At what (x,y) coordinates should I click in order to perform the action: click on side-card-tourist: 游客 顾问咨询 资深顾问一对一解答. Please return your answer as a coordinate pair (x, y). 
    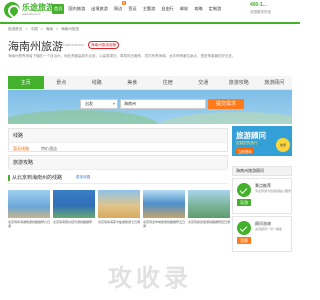
    Looking at the image, I should click on (262, 234).